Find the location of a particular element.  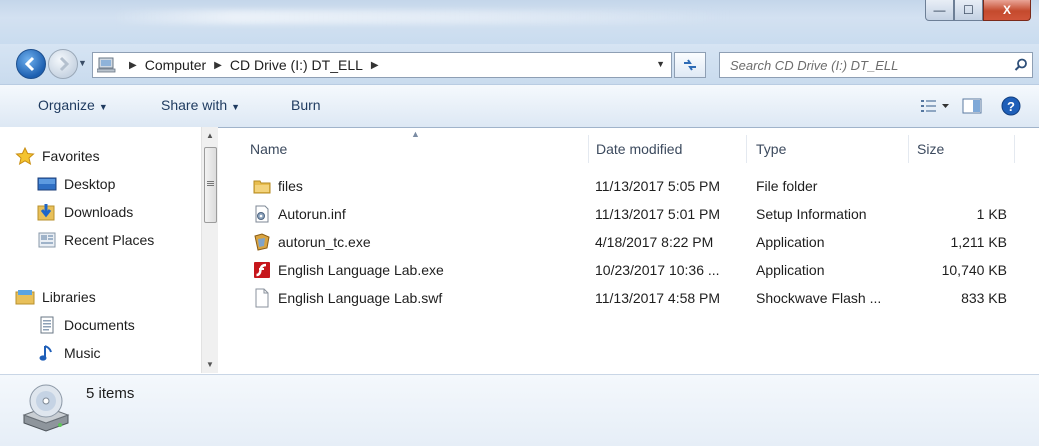

column-size: Size is located at coordinates (930, 149).